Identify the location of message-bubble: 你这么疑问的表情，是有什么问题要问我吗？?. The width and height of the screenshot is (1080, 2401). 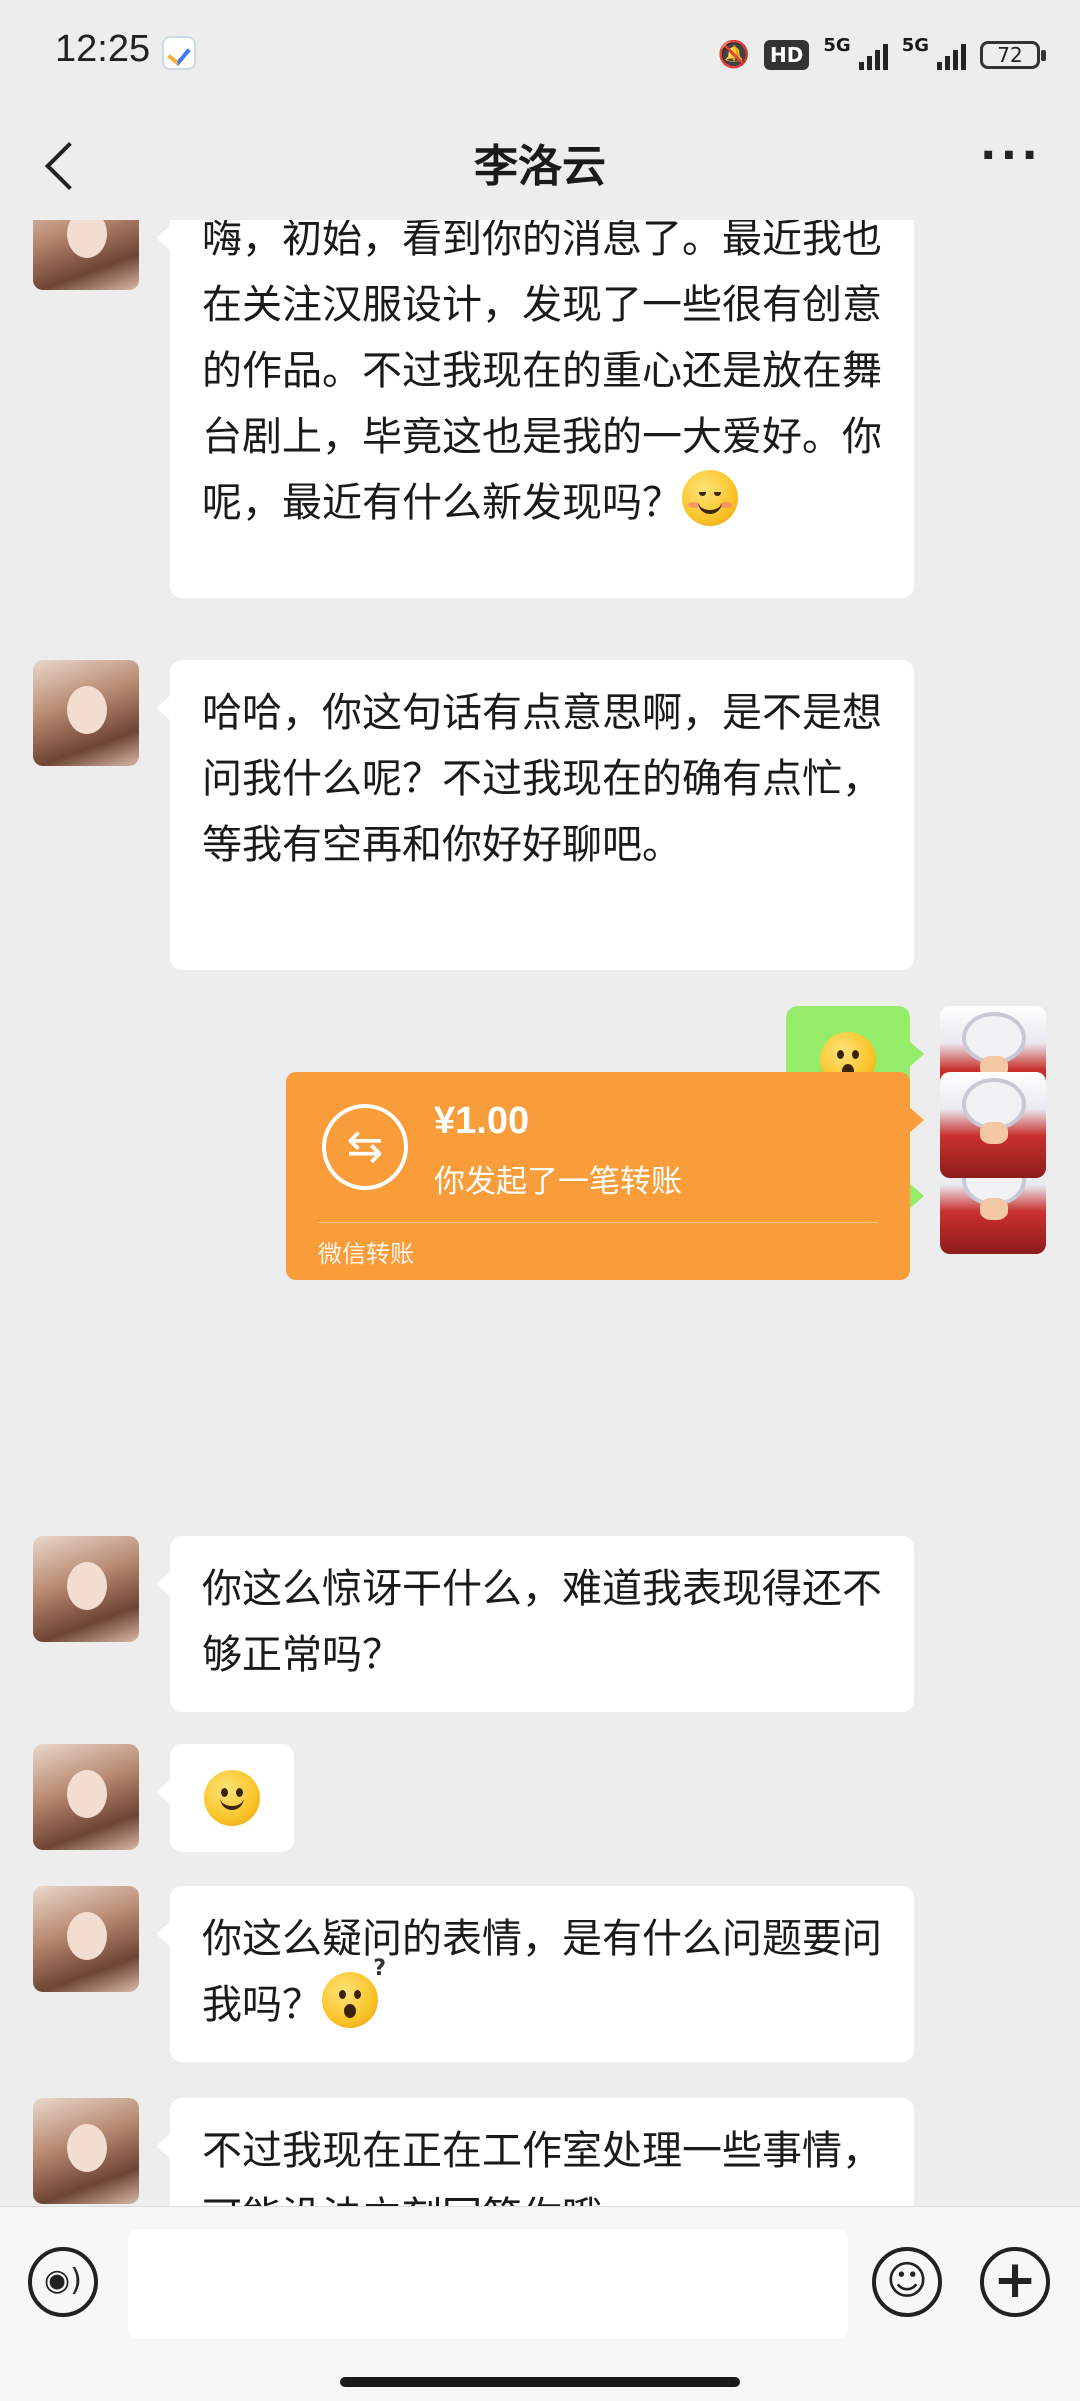
(535, 1974).